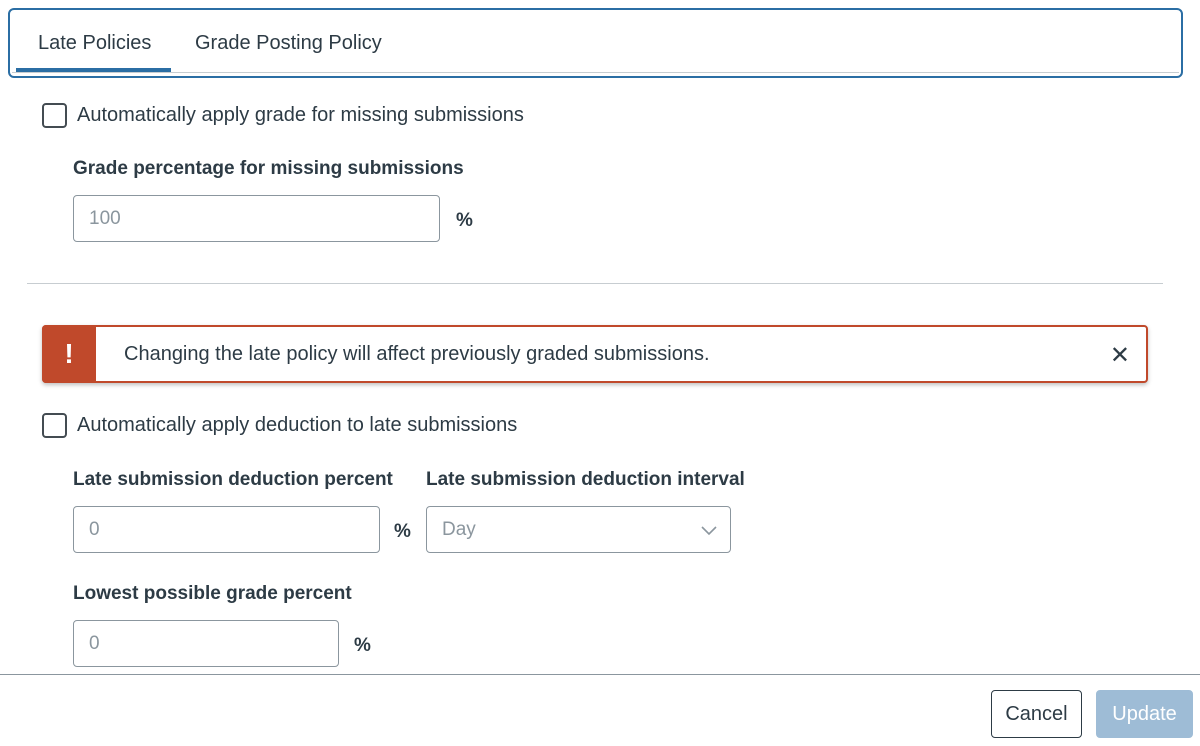 This screenshot has height=746, width=1200. What do you see at coordinates (600, 674) in the screenshot?
I see `footer-divider` at bounding box center [600, 674].